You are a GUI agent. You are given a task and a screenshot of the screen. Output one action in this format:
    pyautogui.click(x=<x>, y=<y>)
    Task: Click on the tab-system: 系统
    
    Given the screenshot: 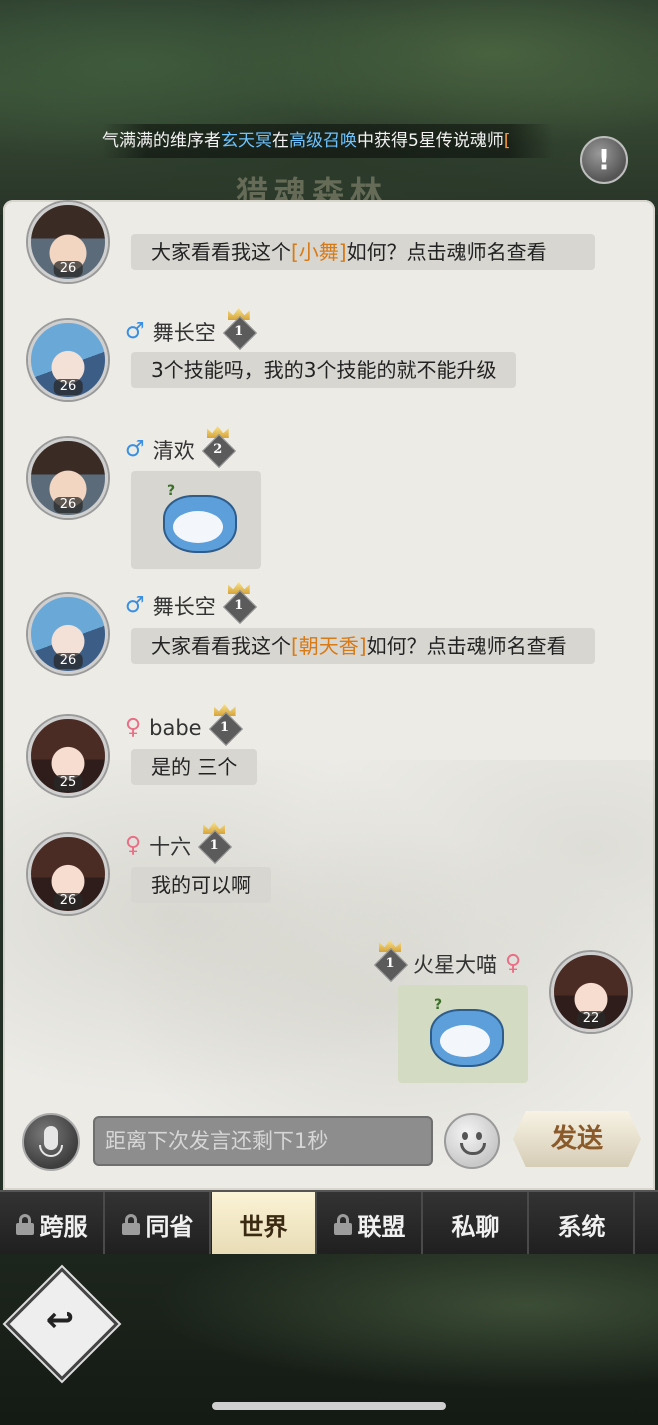 What is the action you would take?
    pyautogui.click(x=582, y=1224)
    